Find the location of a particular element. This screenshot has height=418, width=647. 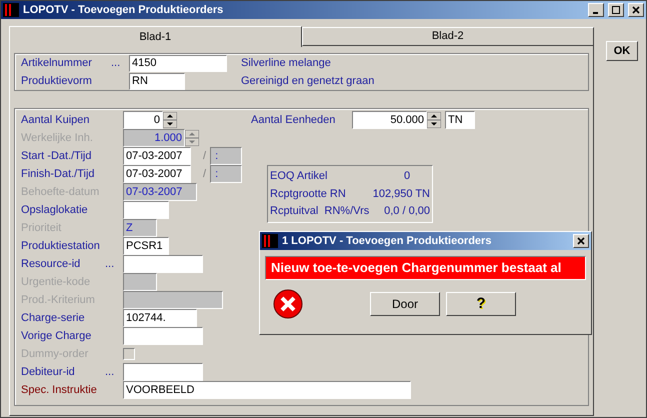

input-field: PCSR1 is located at coordinates (146, 246).